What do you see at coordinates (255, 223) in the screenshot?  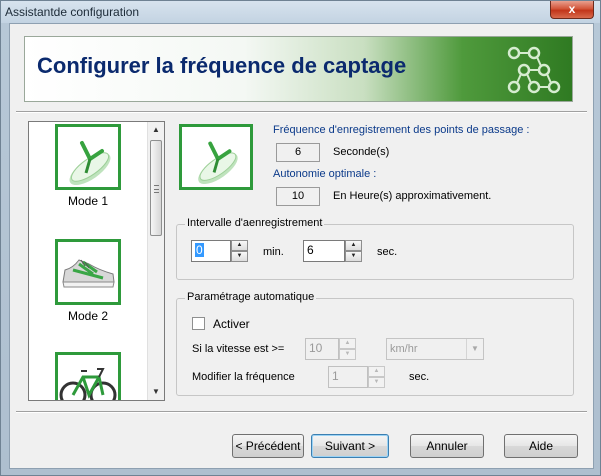 I see `interval-group-title: Intervalle d'aenregistrement` at bounding box center [255, 223].